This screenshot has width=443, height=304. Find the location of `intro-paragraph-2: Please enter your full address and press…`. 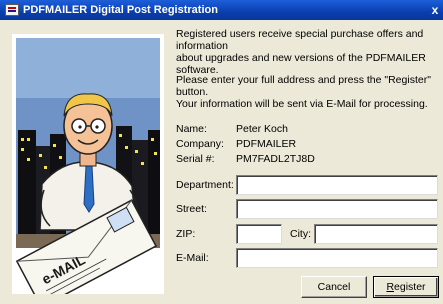

intro-paragraph-2: Please enter your full address and press… is located at coordinates (307, 92).